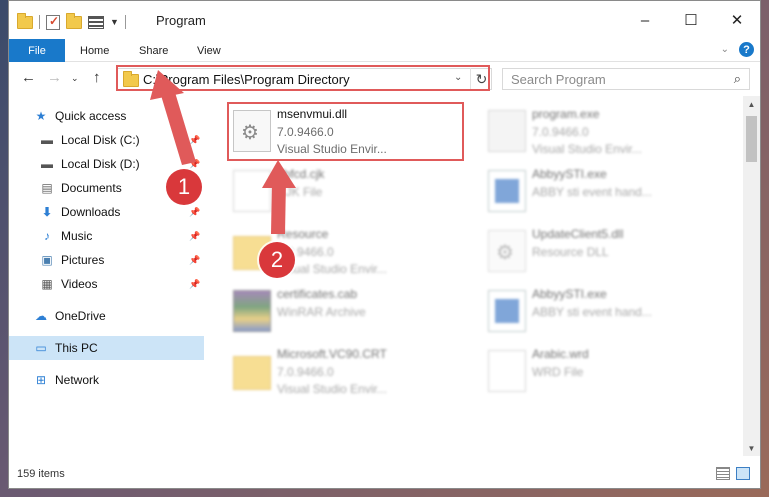  What do you see at coordinates (47, 188) in the screenshot?
I see `document-icon: ▤` at bounding box center [47, 188].